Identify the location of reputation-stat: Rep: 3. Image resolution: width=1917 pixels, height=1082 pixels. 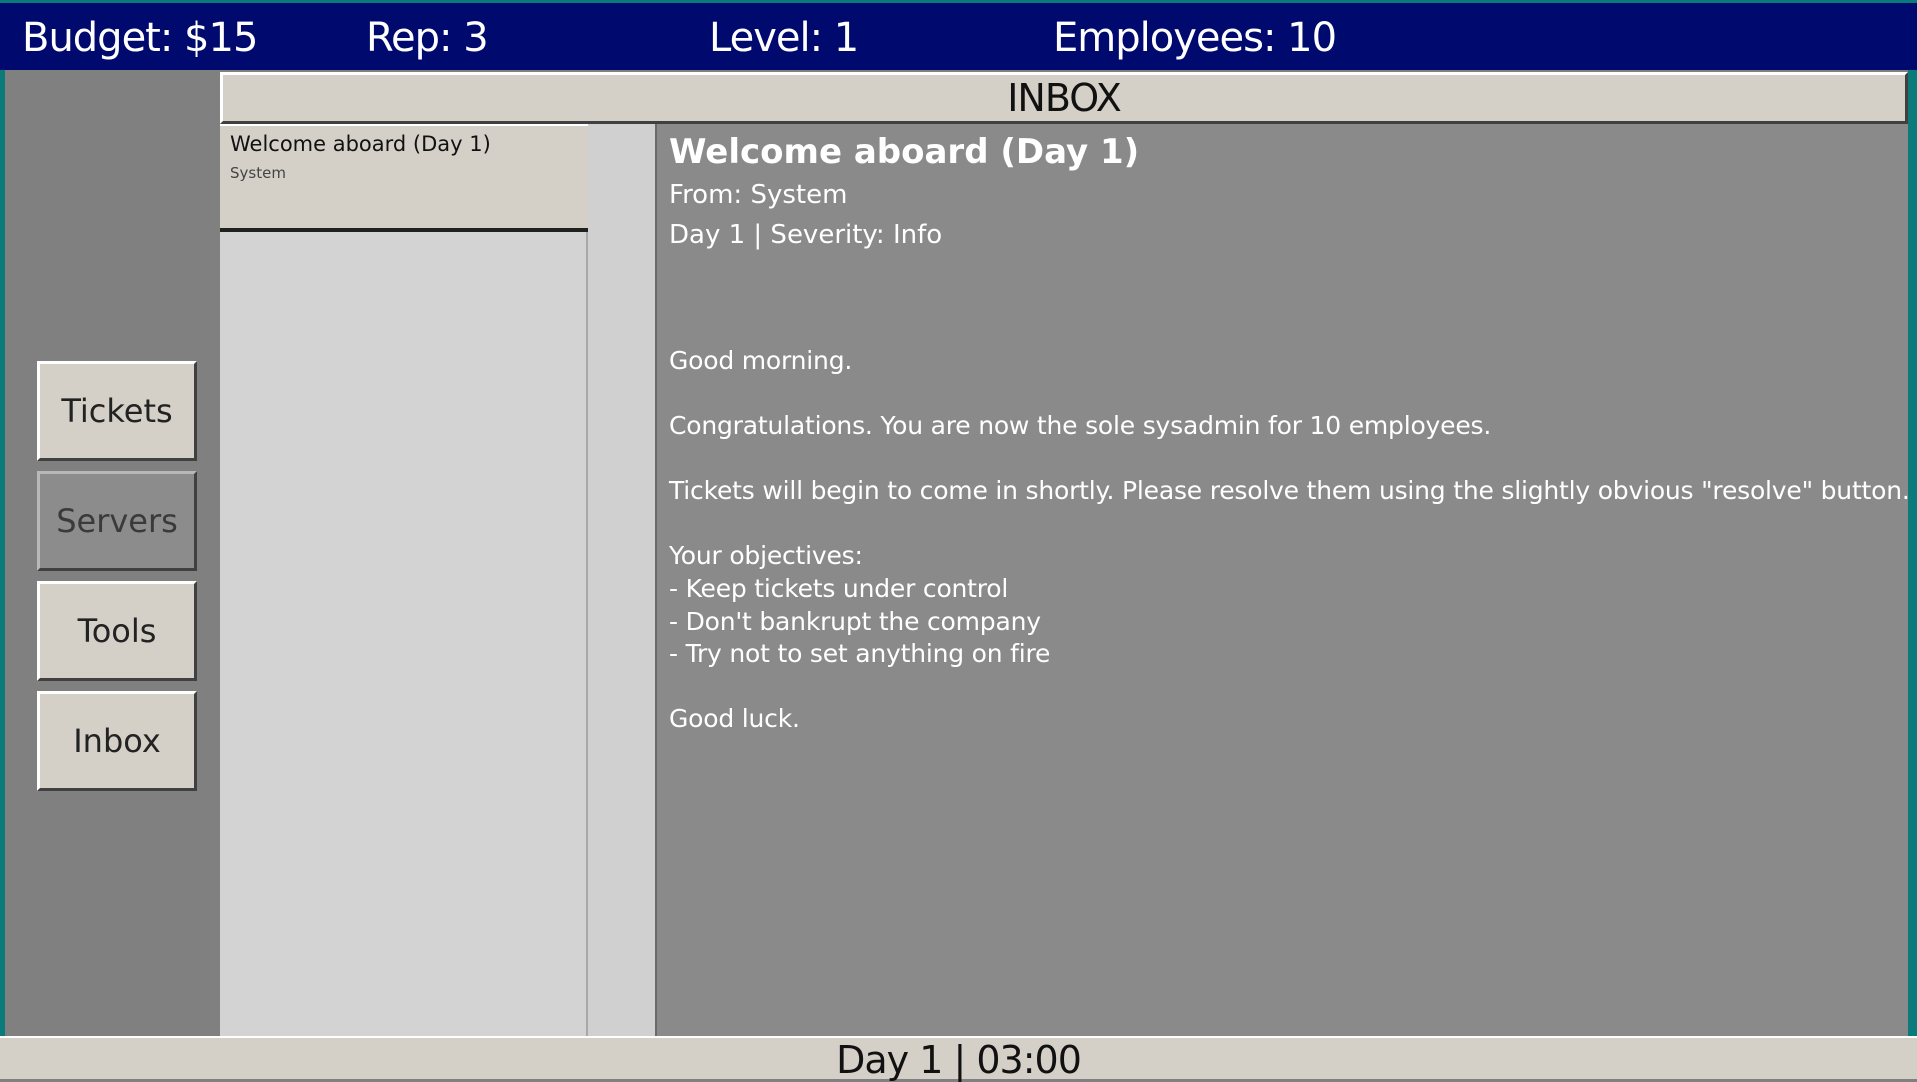
(427, 38).